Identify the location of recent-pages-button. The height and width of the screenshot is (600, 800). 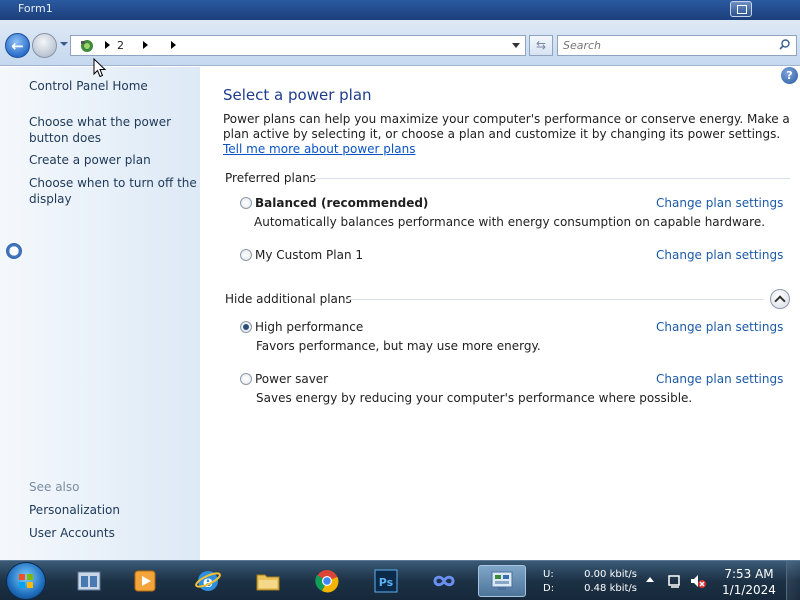
(64, 45).